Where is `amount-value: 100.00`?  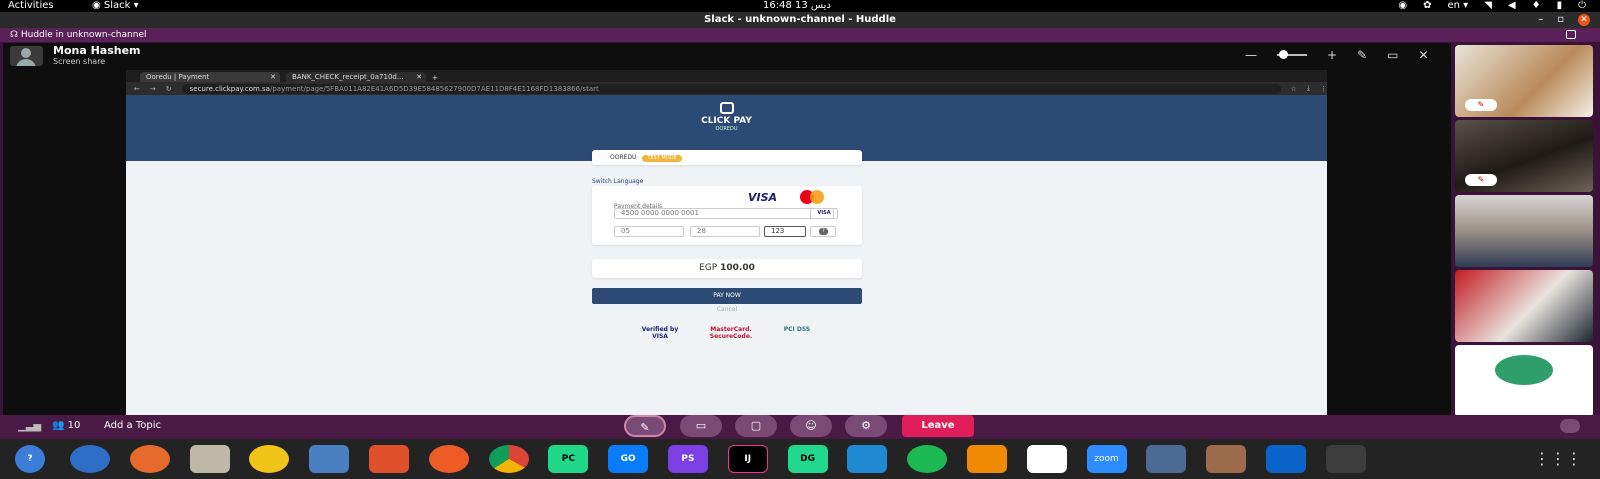
amount-value: 100.00 is located at coordinates (737, 268).